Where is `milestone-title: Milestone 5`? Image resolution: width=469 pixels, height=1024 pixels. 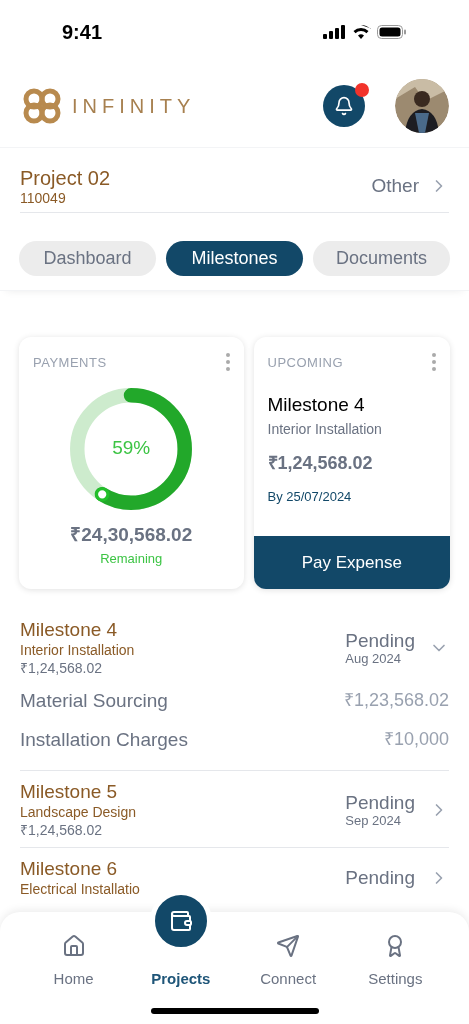 milestone-title: Milestone 5 is located at coordinates (78, 792).